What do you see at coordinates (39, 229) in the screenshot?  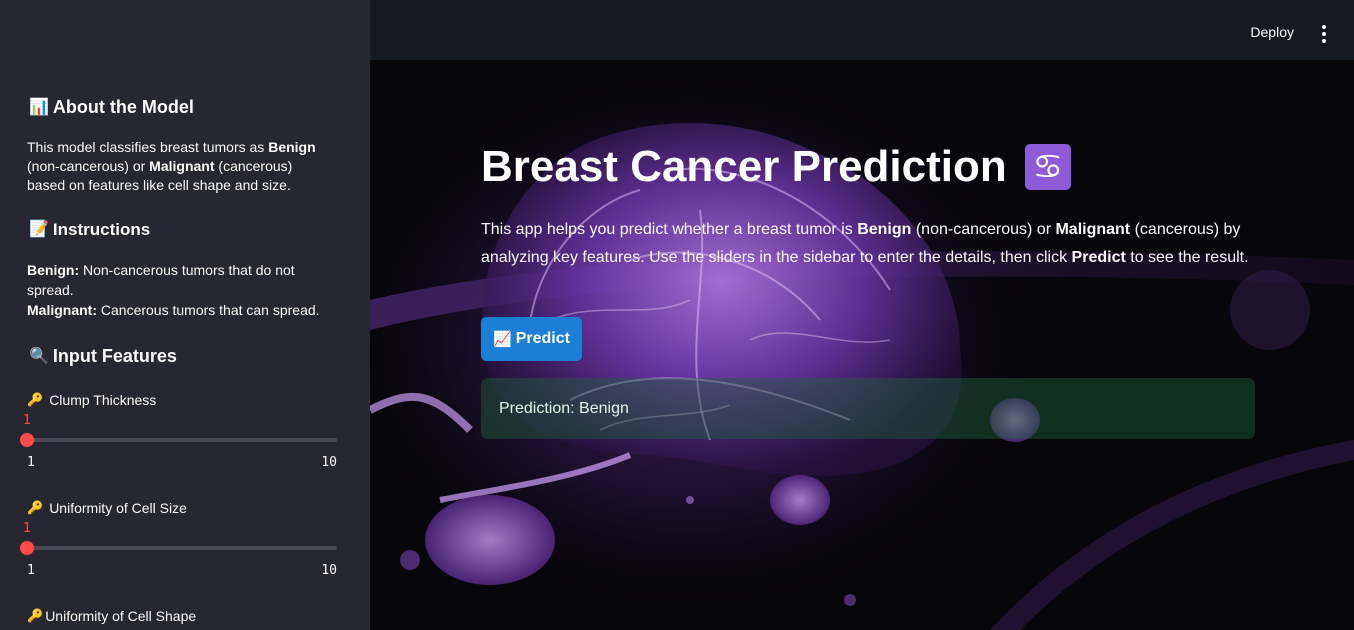 I see `memo-icon: 📝` at bounding box center [39, 229].